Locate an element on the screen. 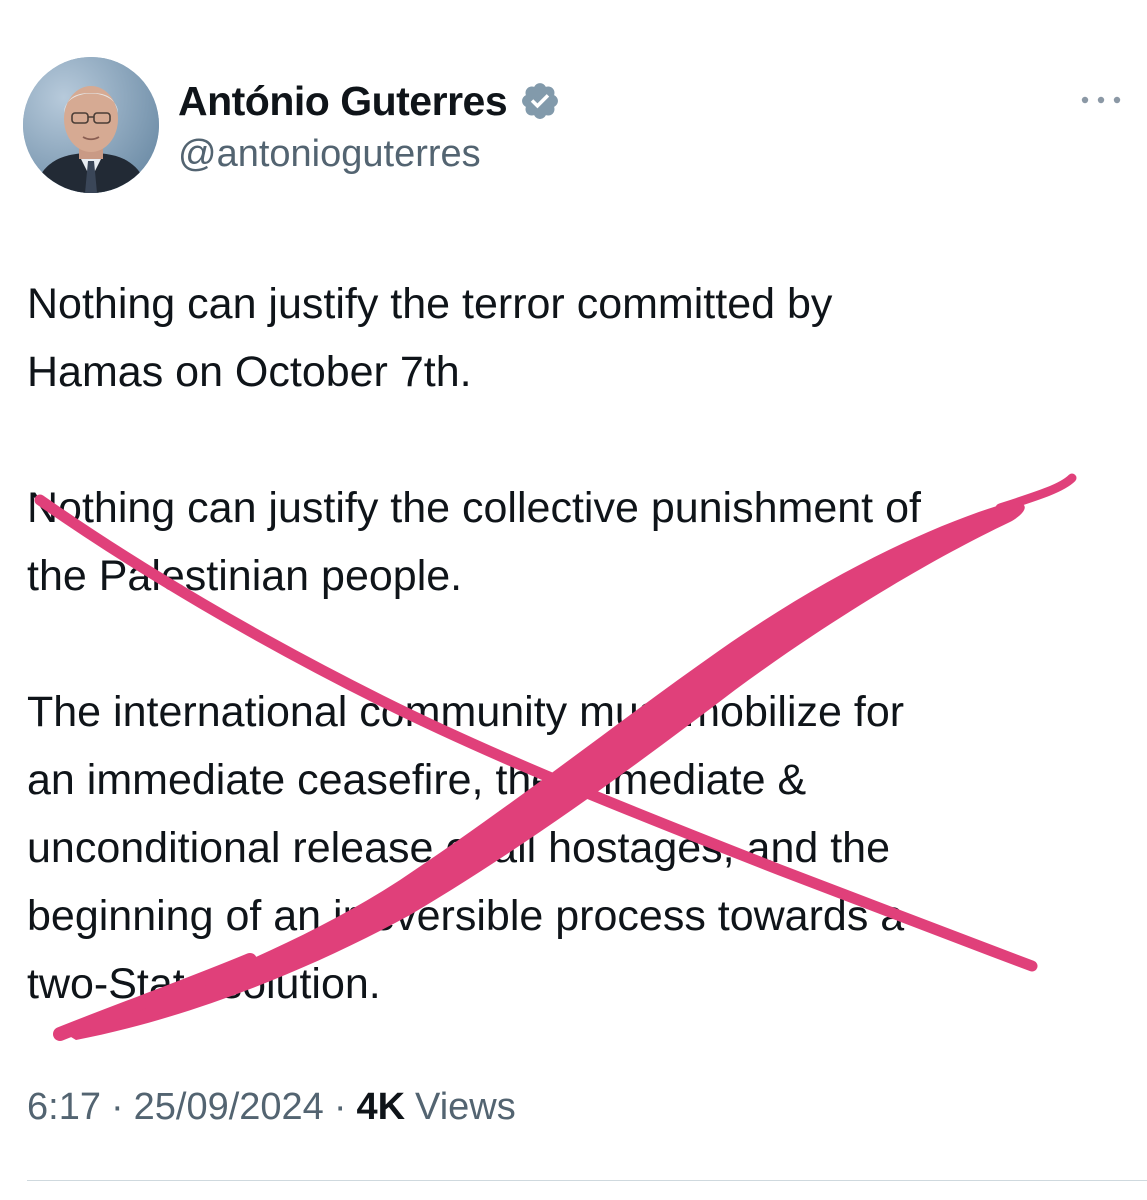 Image resolution: width=1147 pixels, height=1200 pixels. avatar is located at coordinates (91, 125).